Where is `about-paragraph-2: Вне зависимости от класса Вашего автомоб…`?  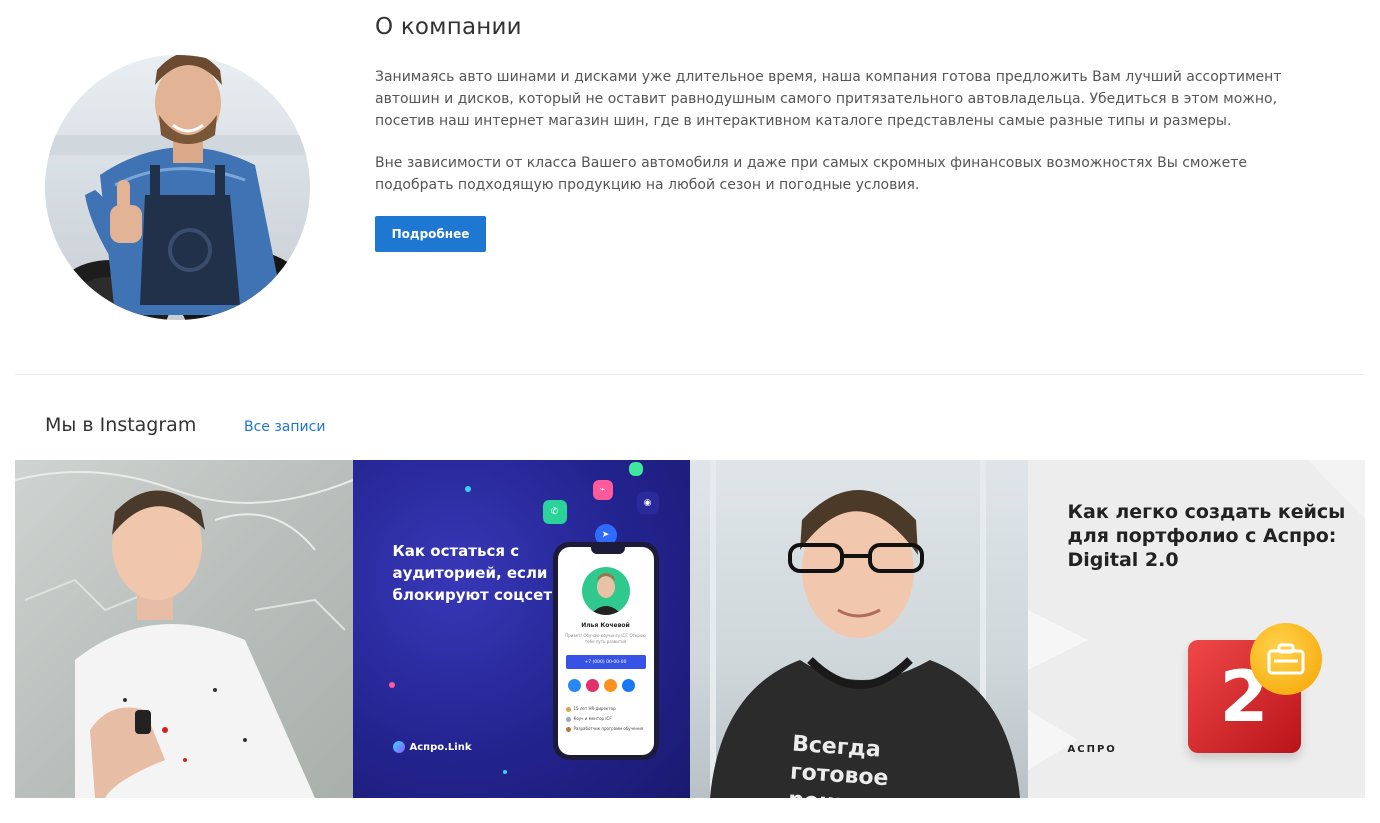
about-paragraph-2: Вне зависимости от класса Вашего автомоб… is located at coordinates (811, 174).